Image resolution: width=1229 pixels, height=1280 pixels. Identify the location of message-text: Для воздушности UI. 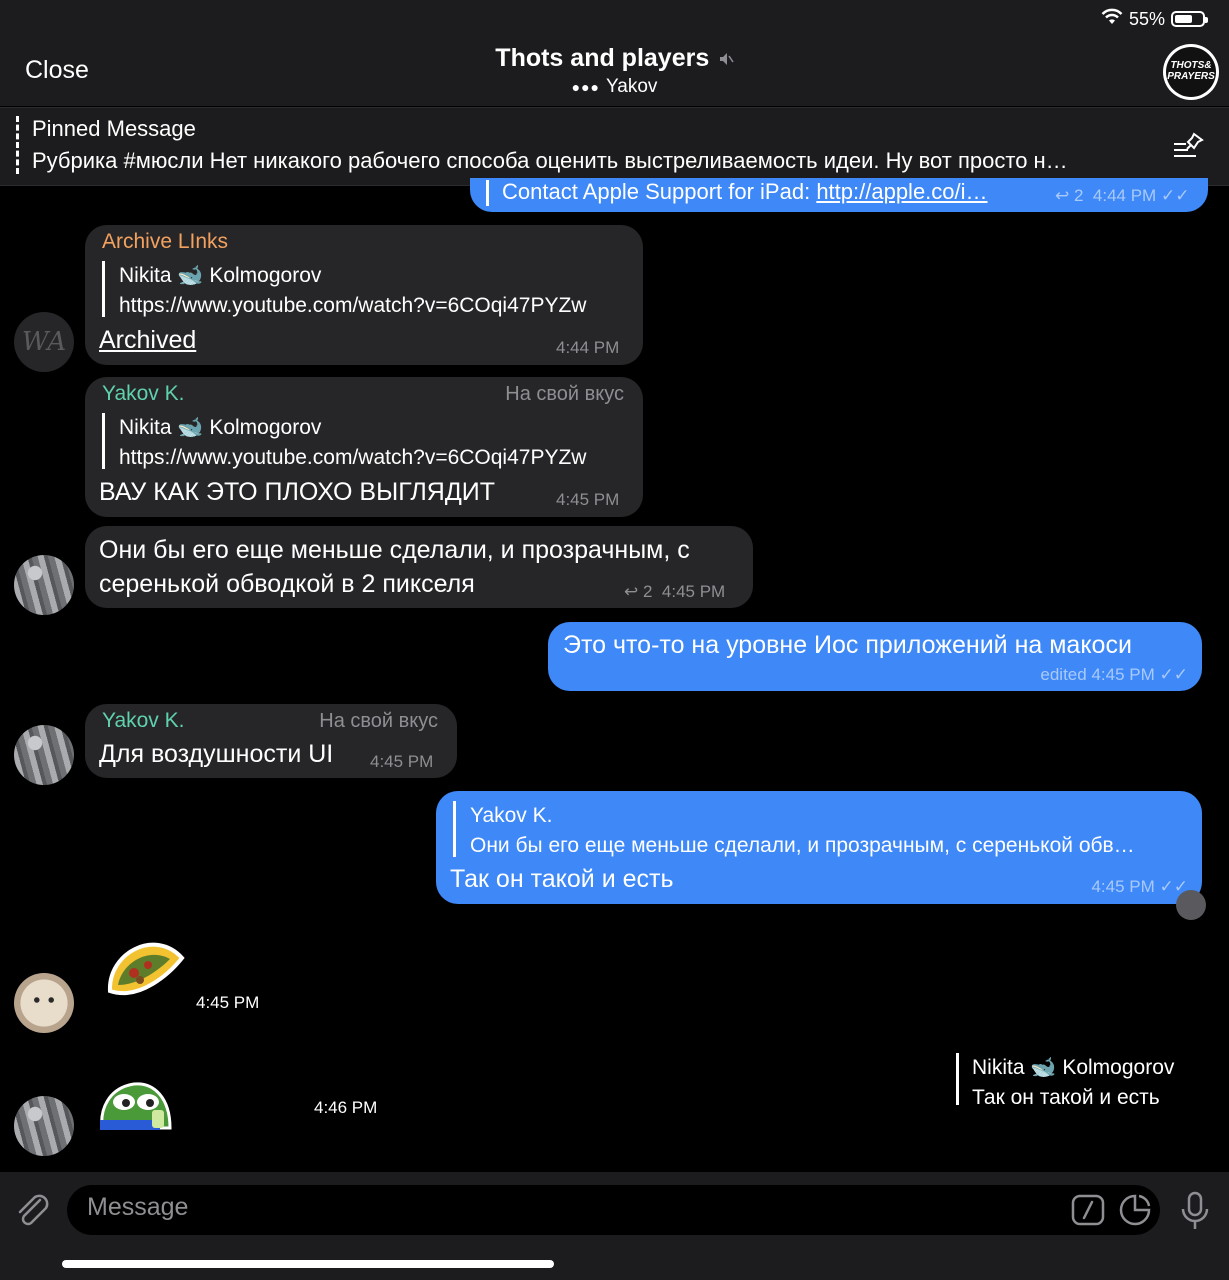
(216, 754).